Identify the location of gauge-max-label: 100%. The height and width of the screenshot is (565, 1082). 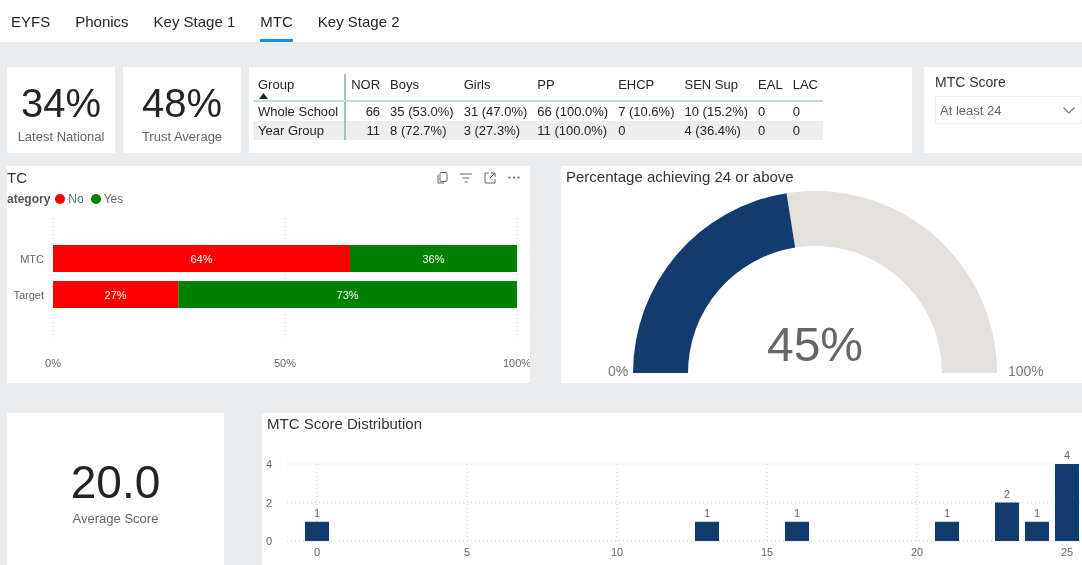
(1026, 371).